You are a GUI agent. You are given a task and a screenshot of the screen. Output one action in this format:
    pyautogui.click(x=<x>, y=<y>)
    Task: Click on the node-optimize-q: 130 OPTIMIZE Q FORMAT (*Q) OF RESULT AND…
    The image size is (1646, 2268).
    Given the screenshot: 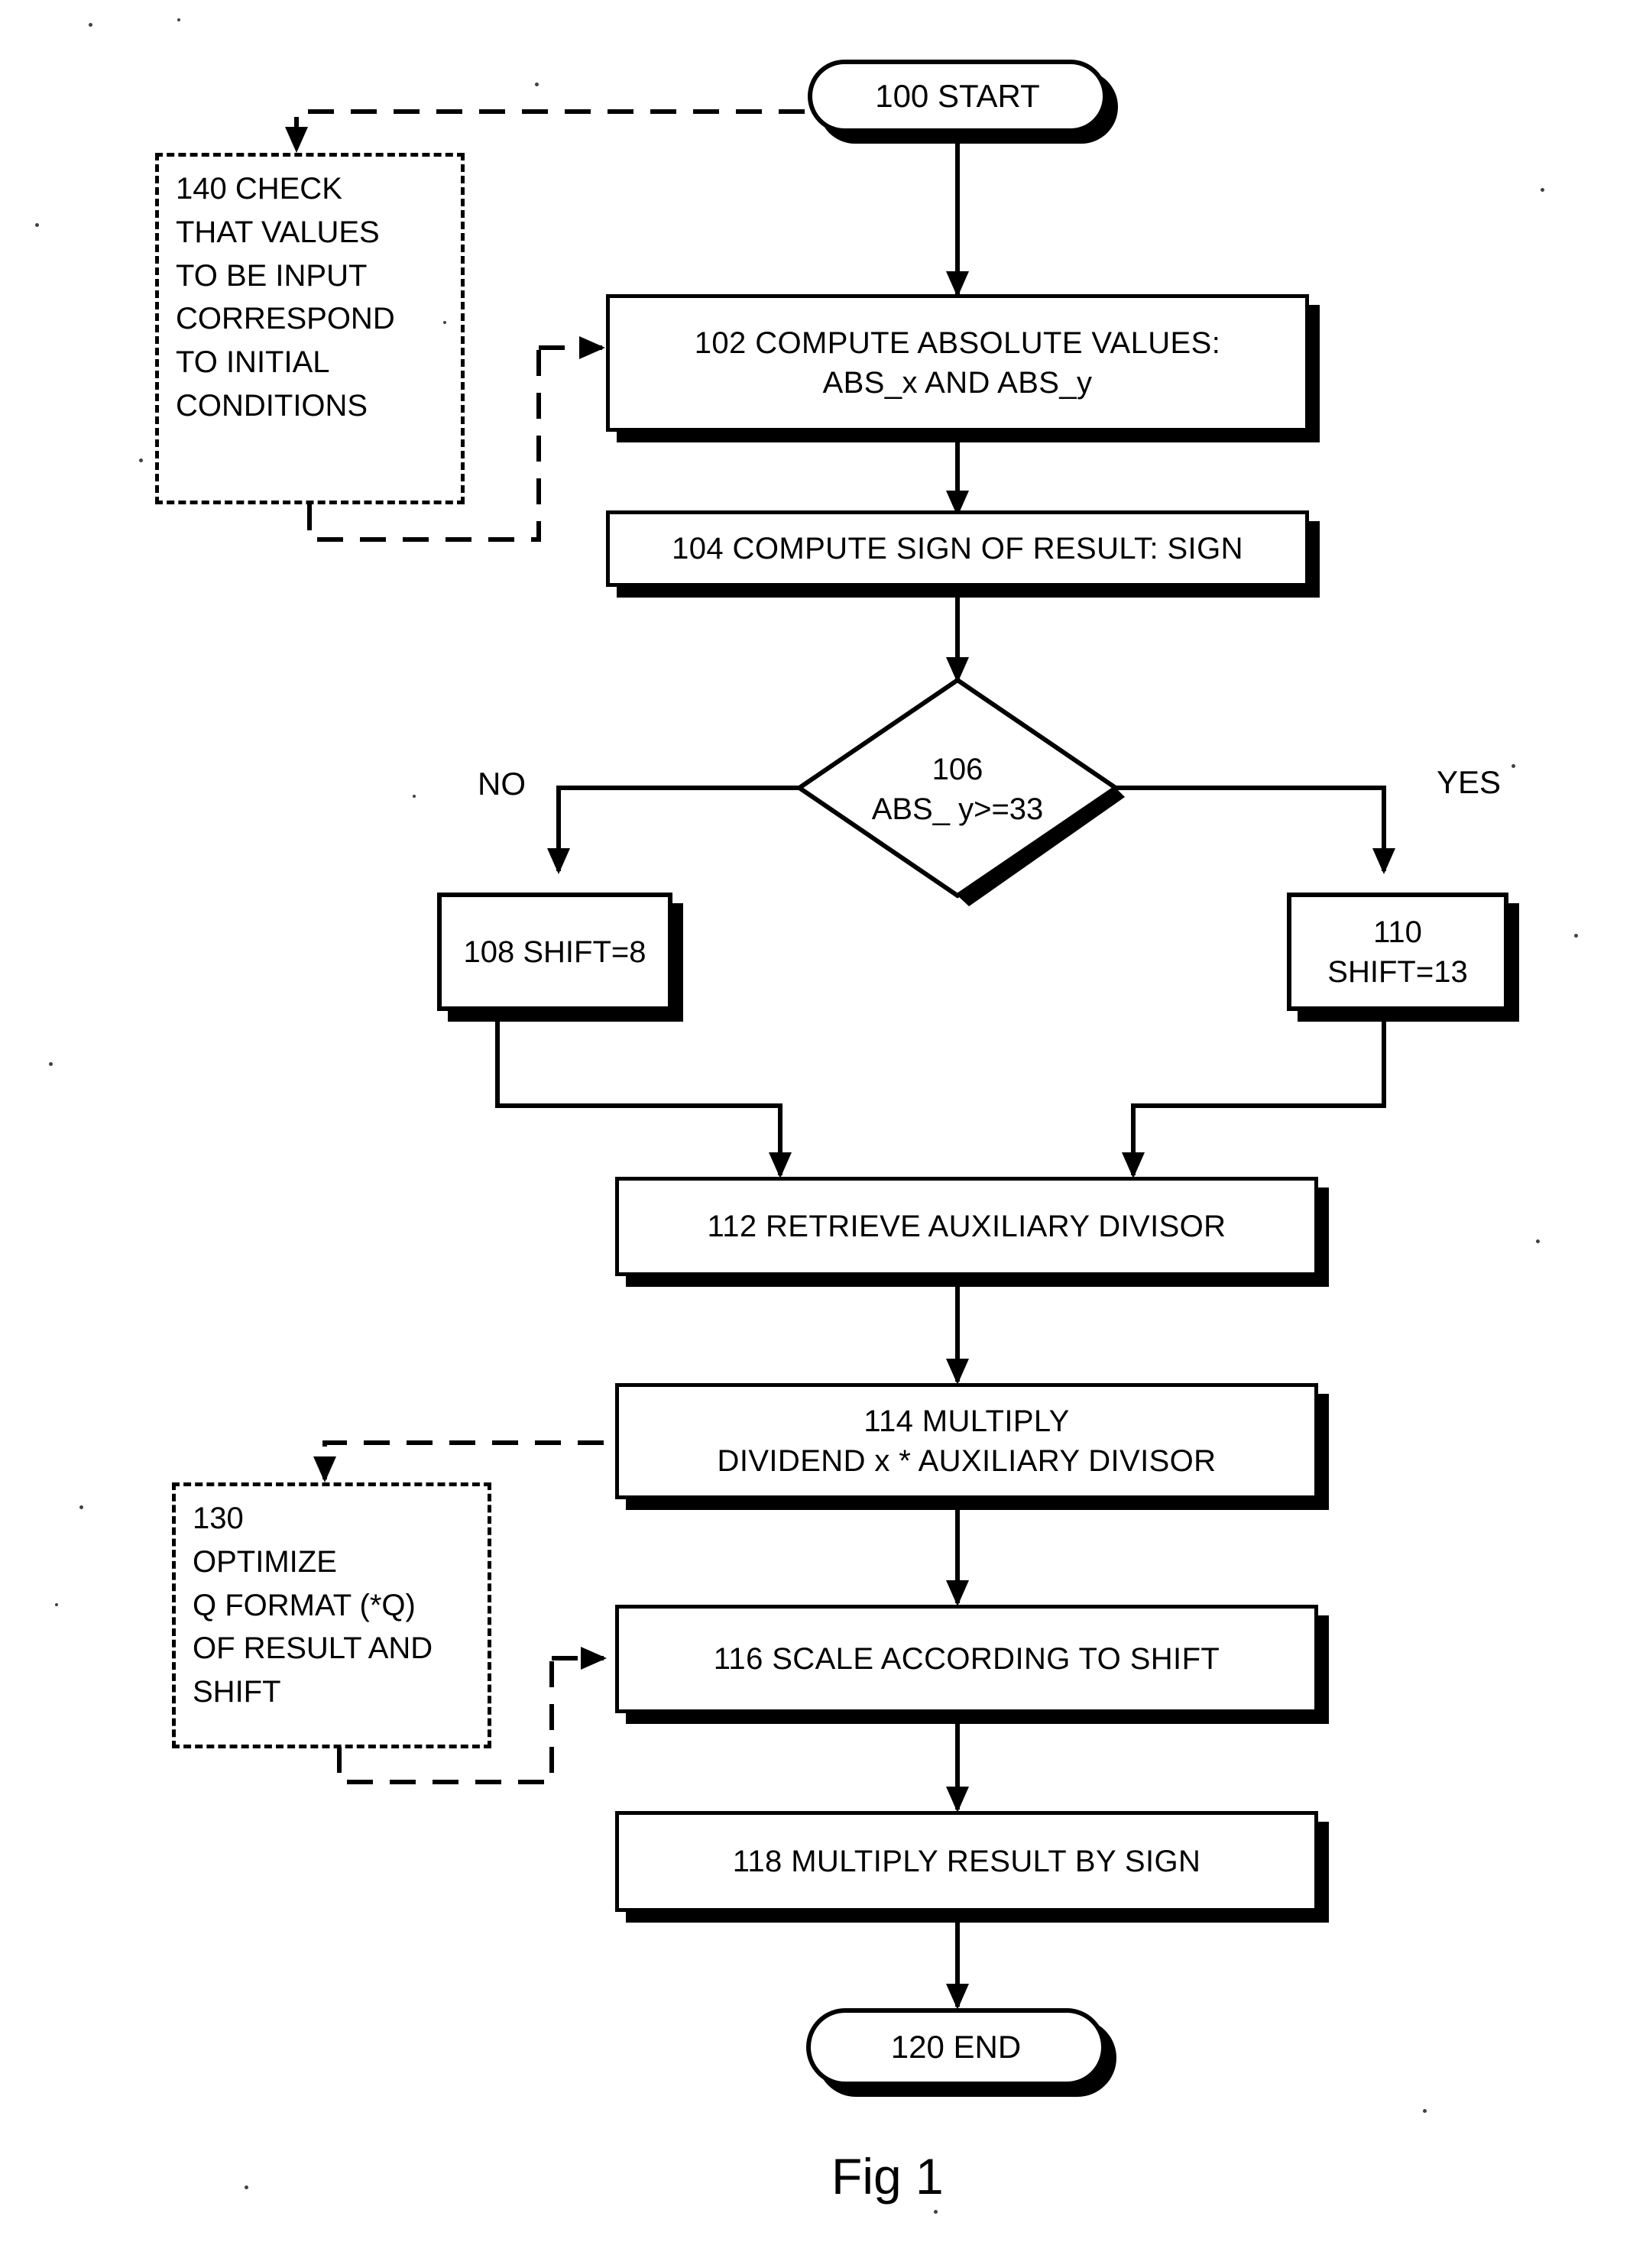 What is the action you would take?
    pyautogui.click(x=331, y=1615)
    